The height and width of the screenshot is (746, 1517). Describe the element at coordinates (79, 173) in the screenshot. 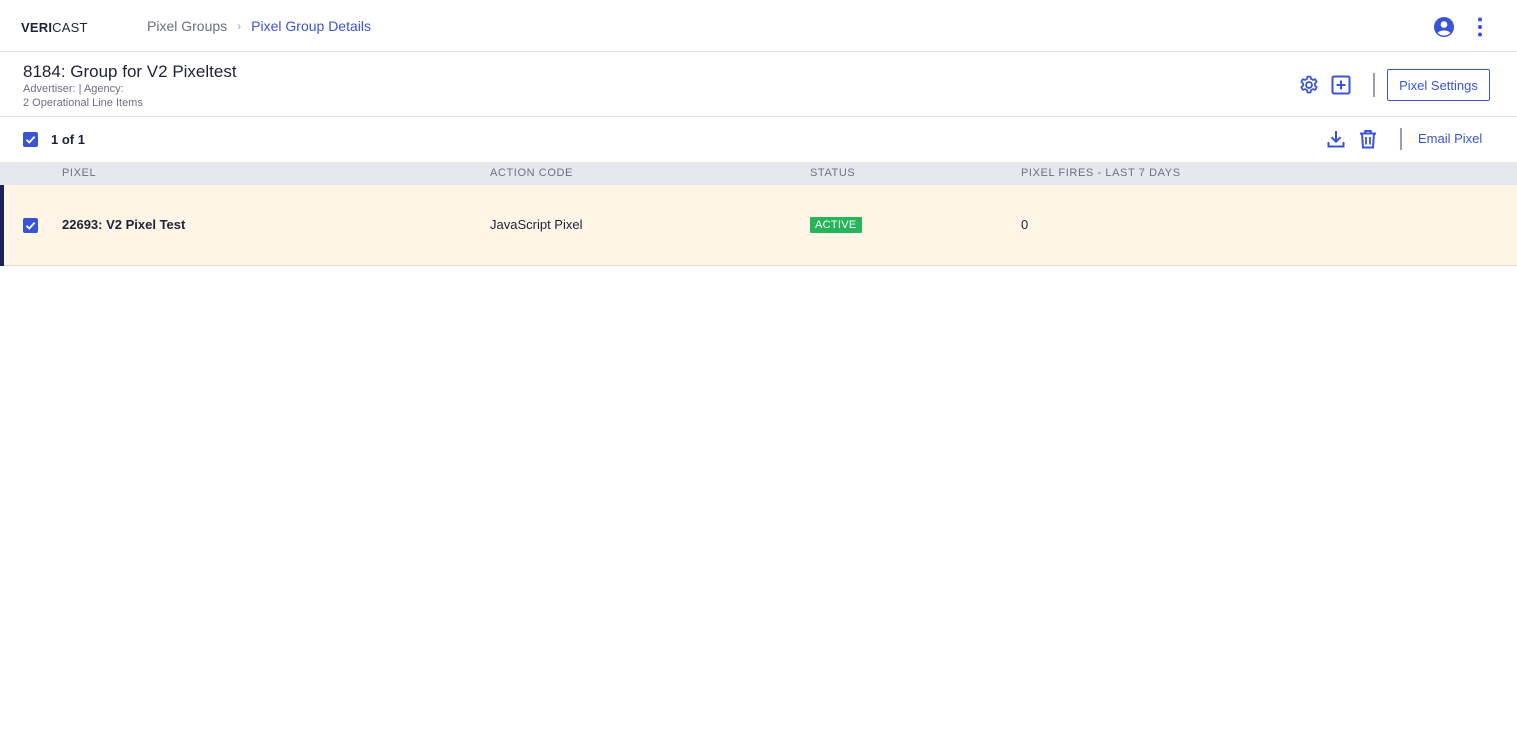

I see `column-header-pixel: Pixel` at that location.